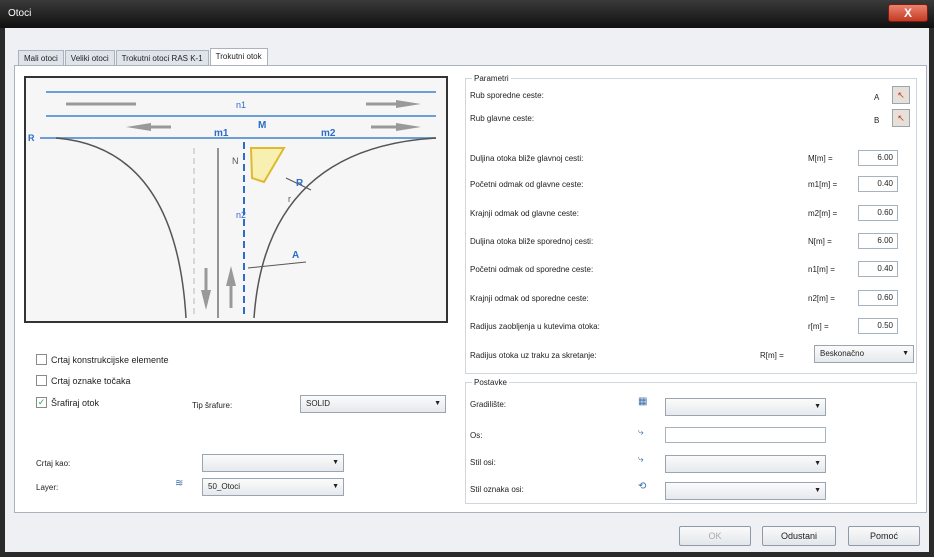 The image size is (934, 557). I want to click on param-m1-input: 0.40, so click(878, 184).